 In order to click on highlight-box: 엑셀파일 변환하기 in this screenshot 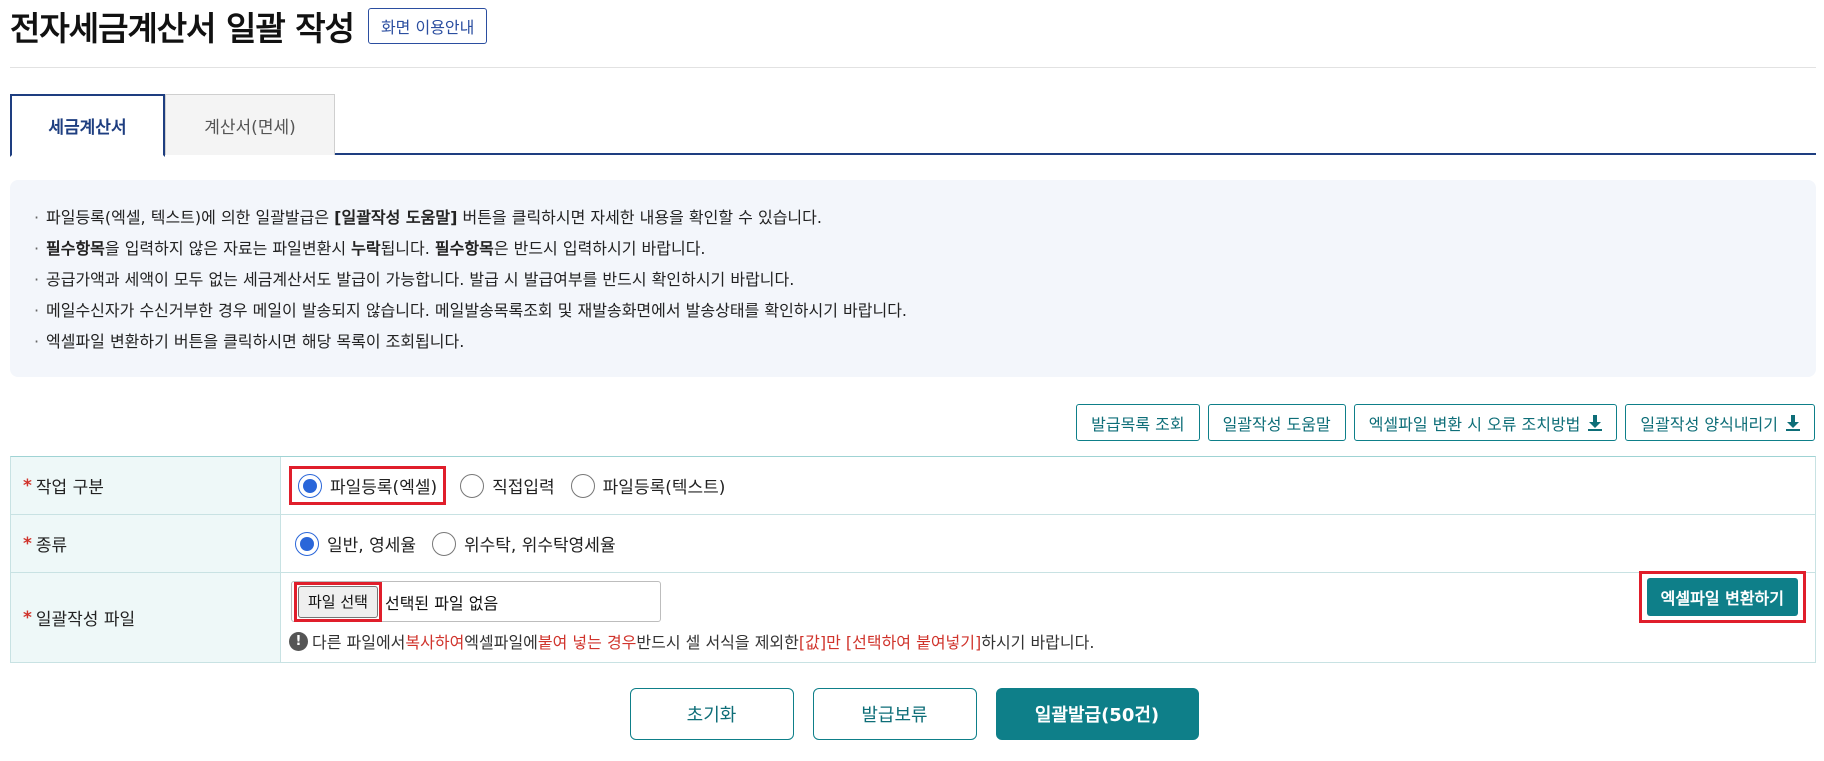, I will do `click(1722, 597)`.